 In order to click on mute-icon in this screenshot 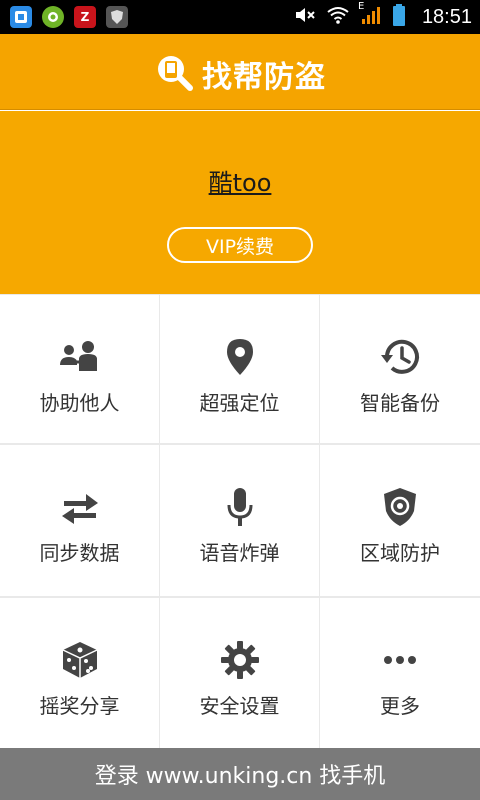, I will do `click(305, 17)`.